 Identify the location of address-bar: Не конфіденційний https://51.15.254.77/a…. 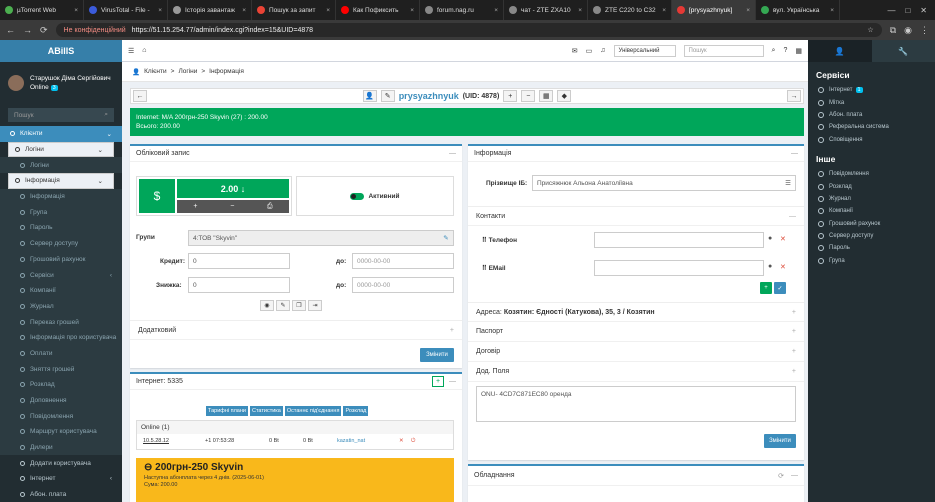
(468, 30).